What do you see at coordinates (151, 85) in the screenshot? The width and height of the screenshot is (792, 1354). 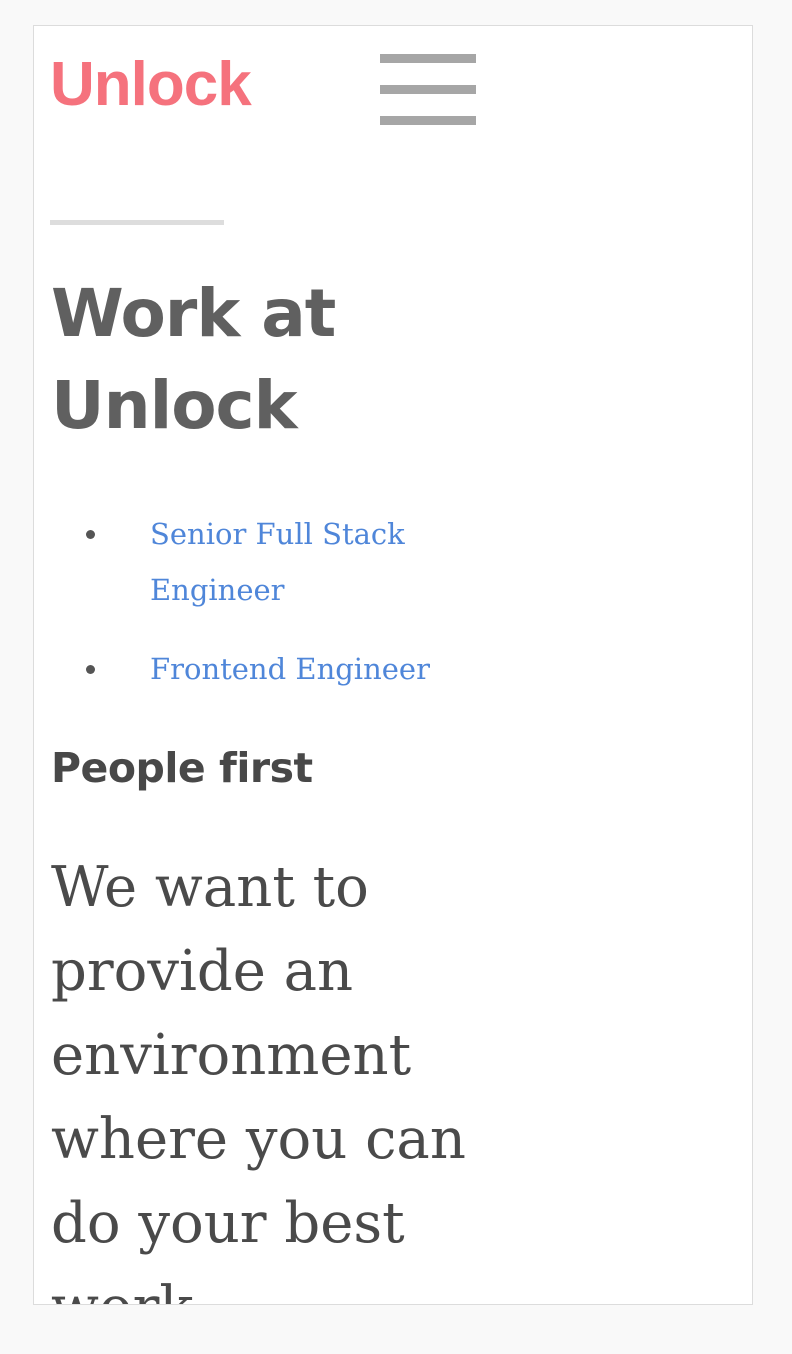 I see `unlock-logo: Unlock` at bounding box center [151, 85].